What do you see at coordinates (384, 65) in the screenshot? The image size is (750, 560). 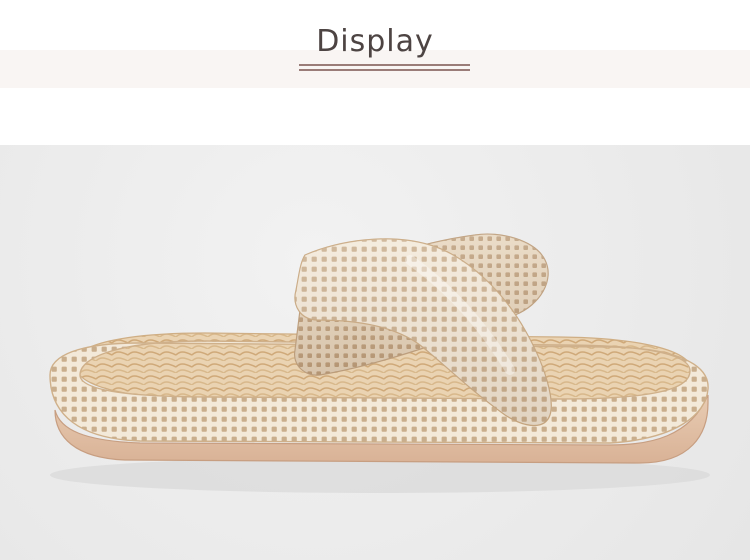 I see `title-underline-top` at bounding box center [384, 65].